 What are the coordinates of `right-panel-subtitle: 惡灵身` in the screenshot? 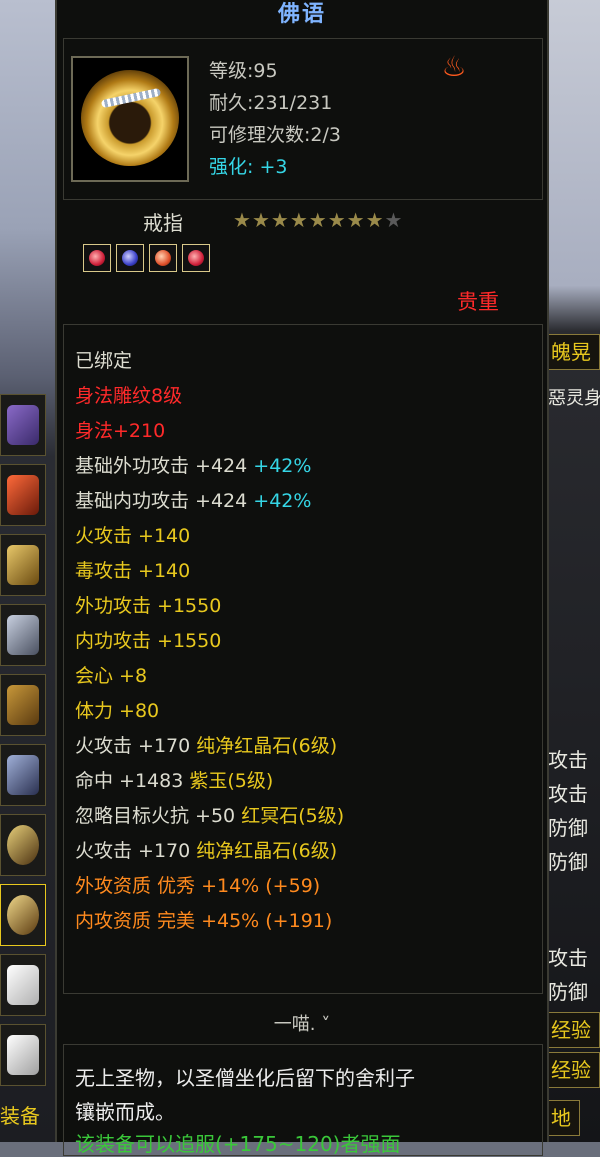 It's located at (574, 398).